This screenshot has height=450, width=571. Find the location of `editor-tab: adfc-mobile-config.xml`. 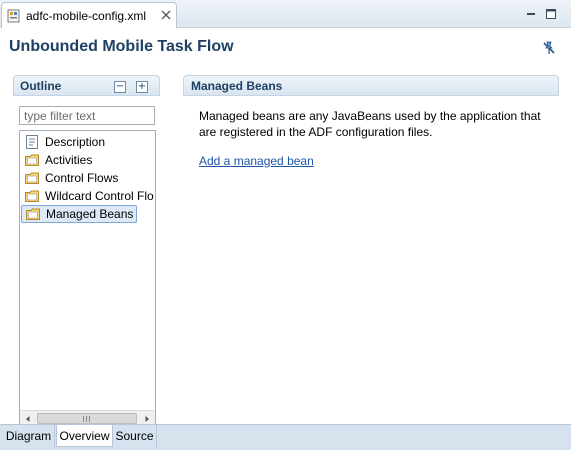

editor-tab: adfc-mobile-config.xml is located at coordinates (89, 15).